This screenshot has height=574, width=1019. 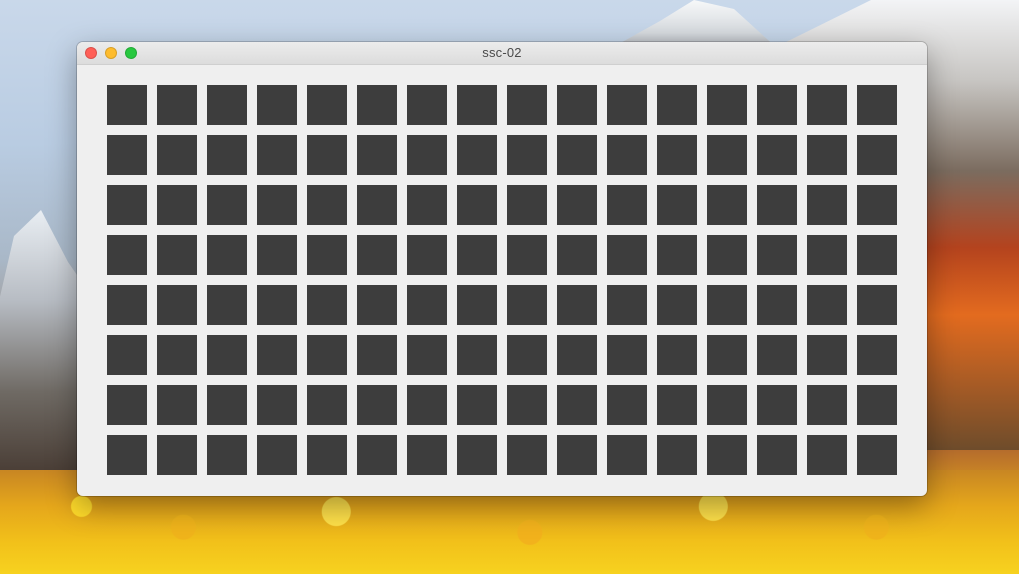 I want to click on window-titlebar: ssc-02, so click(x=502, y=53).